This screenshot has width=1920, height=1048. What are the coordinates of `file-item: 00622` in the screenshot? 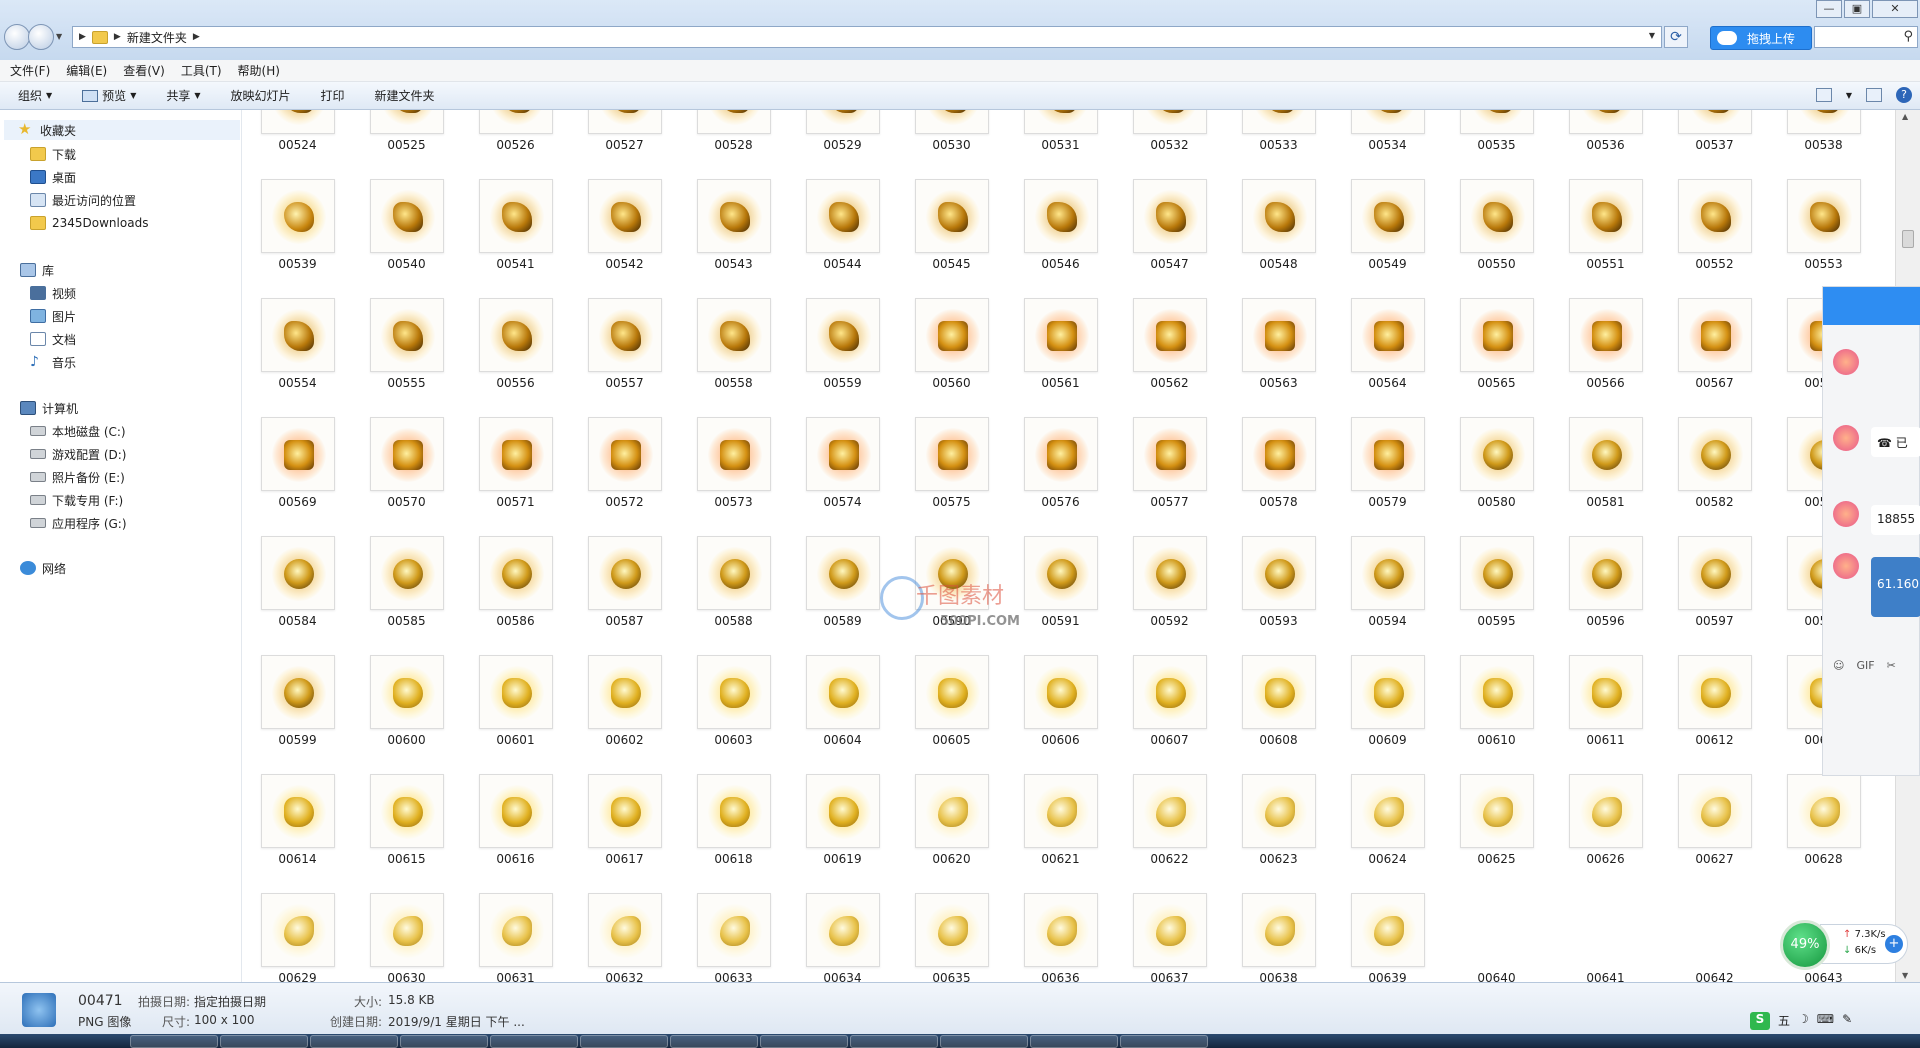 It's located at (1169, 822).